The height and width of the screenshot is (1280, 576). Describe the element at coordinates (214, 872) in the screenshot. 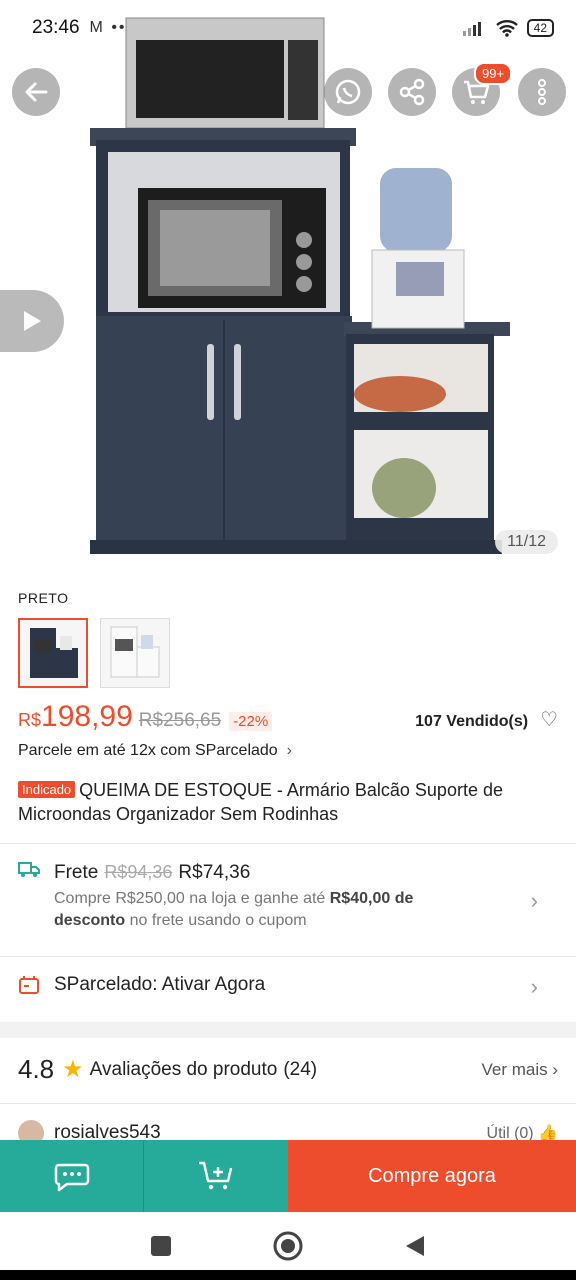

I see `shipping-new-price: R$74,36` at that location.